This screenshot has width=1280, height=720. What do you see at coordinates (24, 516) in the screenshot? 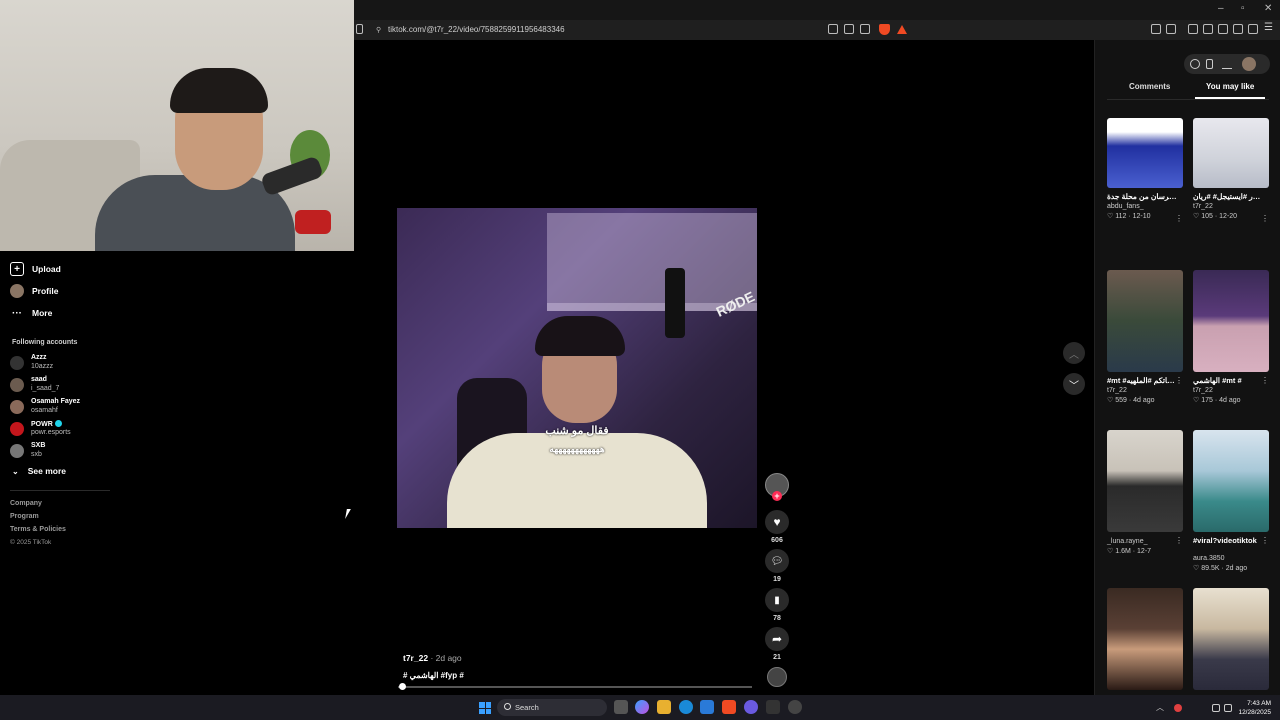
I see `footer-program-link: Program` at bounding box center [24, 516].